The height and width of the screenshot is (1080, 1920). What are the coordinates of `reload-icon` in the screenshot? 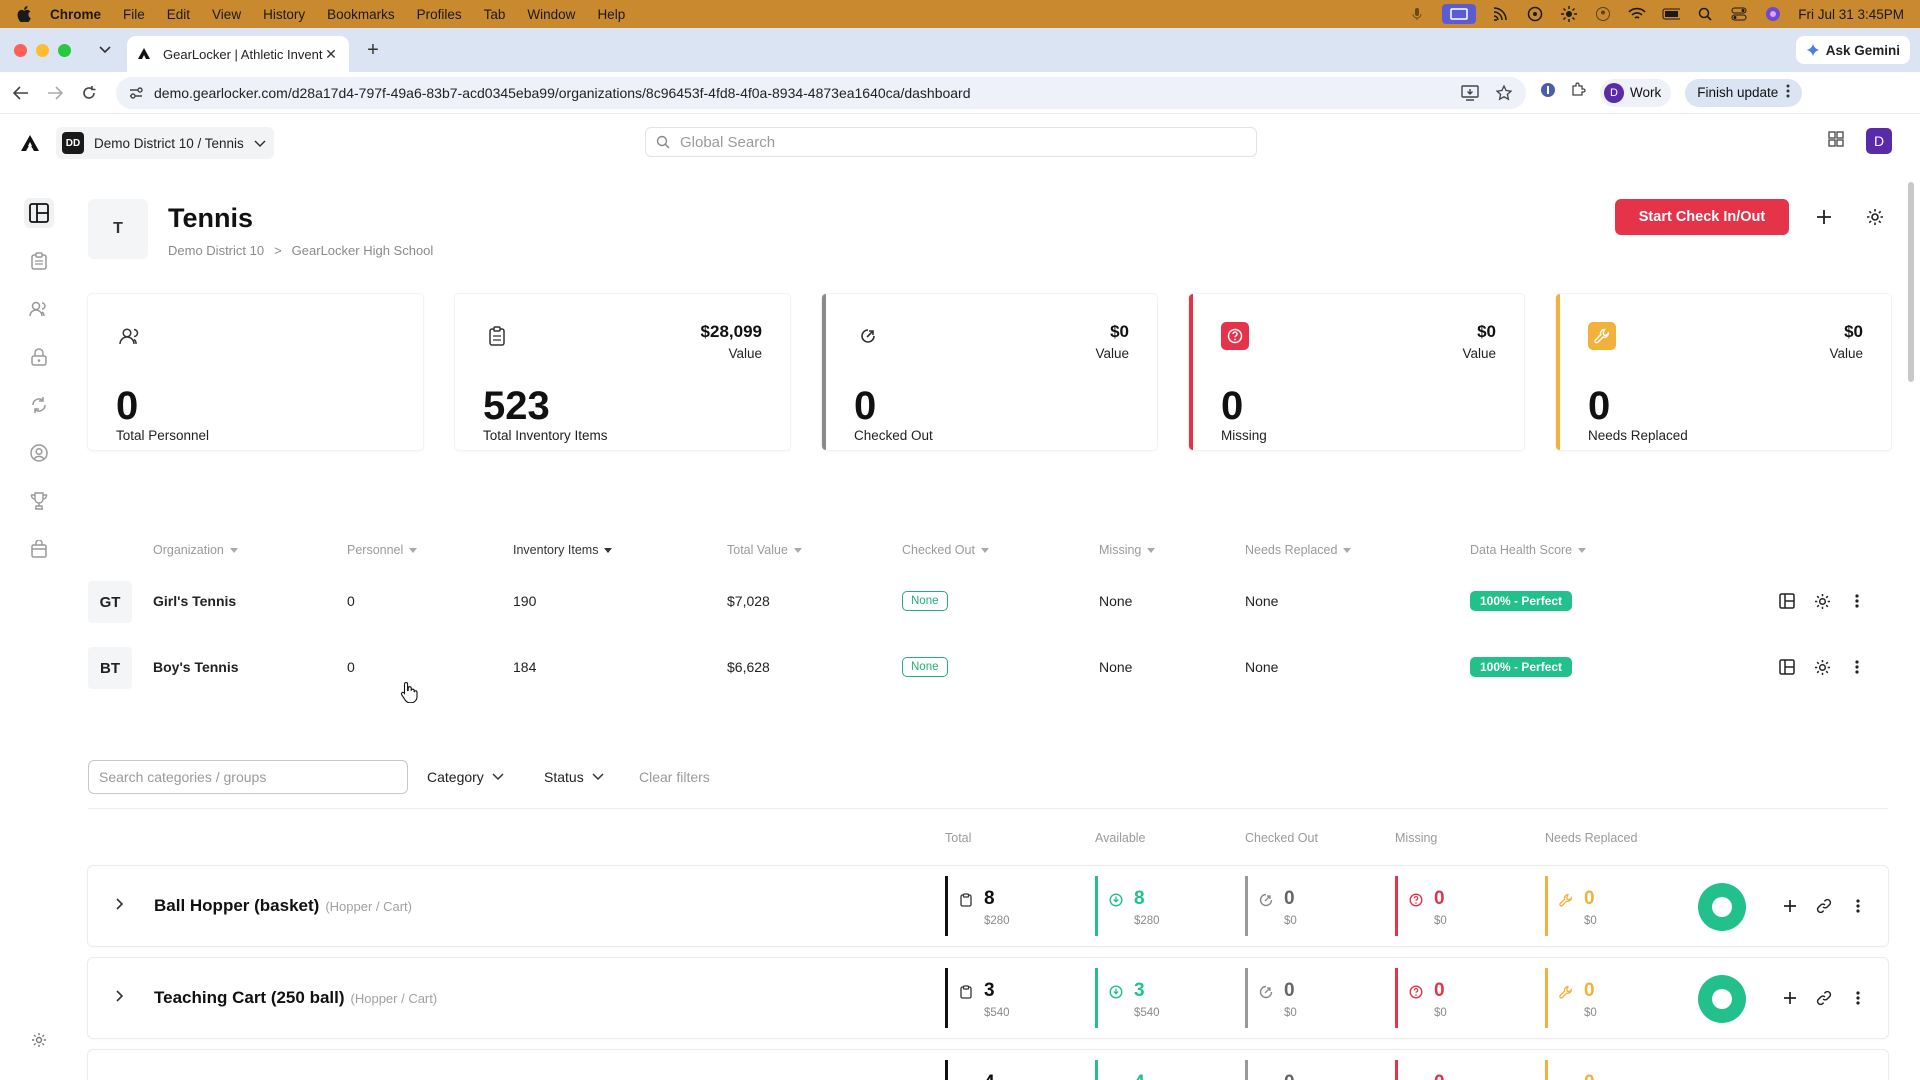 It's located at (89, 93).